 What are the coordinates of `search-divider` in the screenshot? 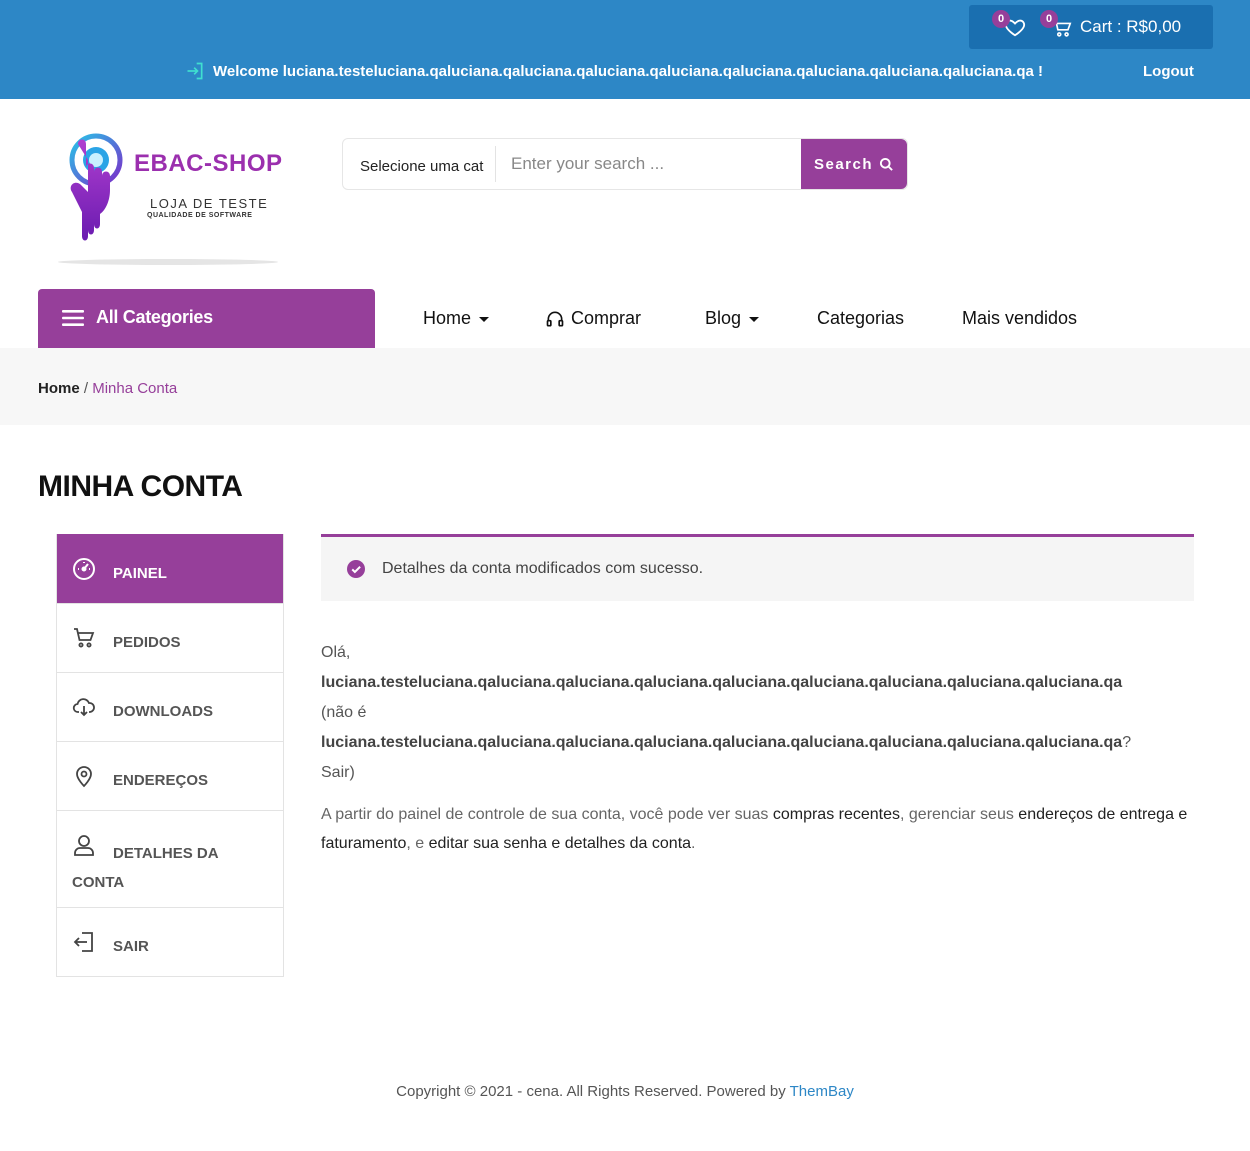 It's located at (495, 164).